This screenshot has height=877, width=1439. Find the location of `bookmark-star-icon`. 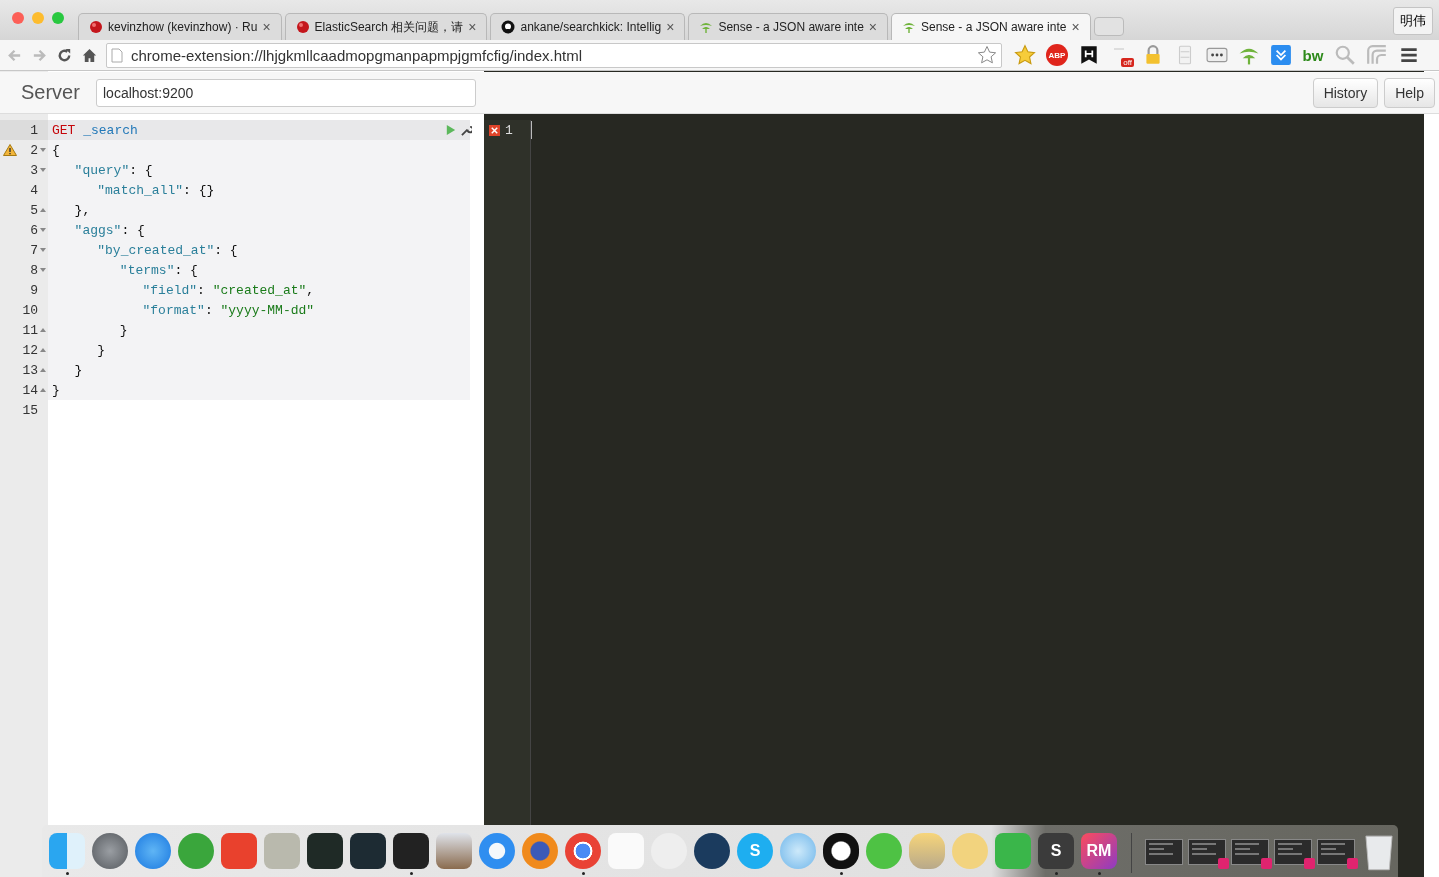

bookmark-star-icon is located at coordinates (987, 55).